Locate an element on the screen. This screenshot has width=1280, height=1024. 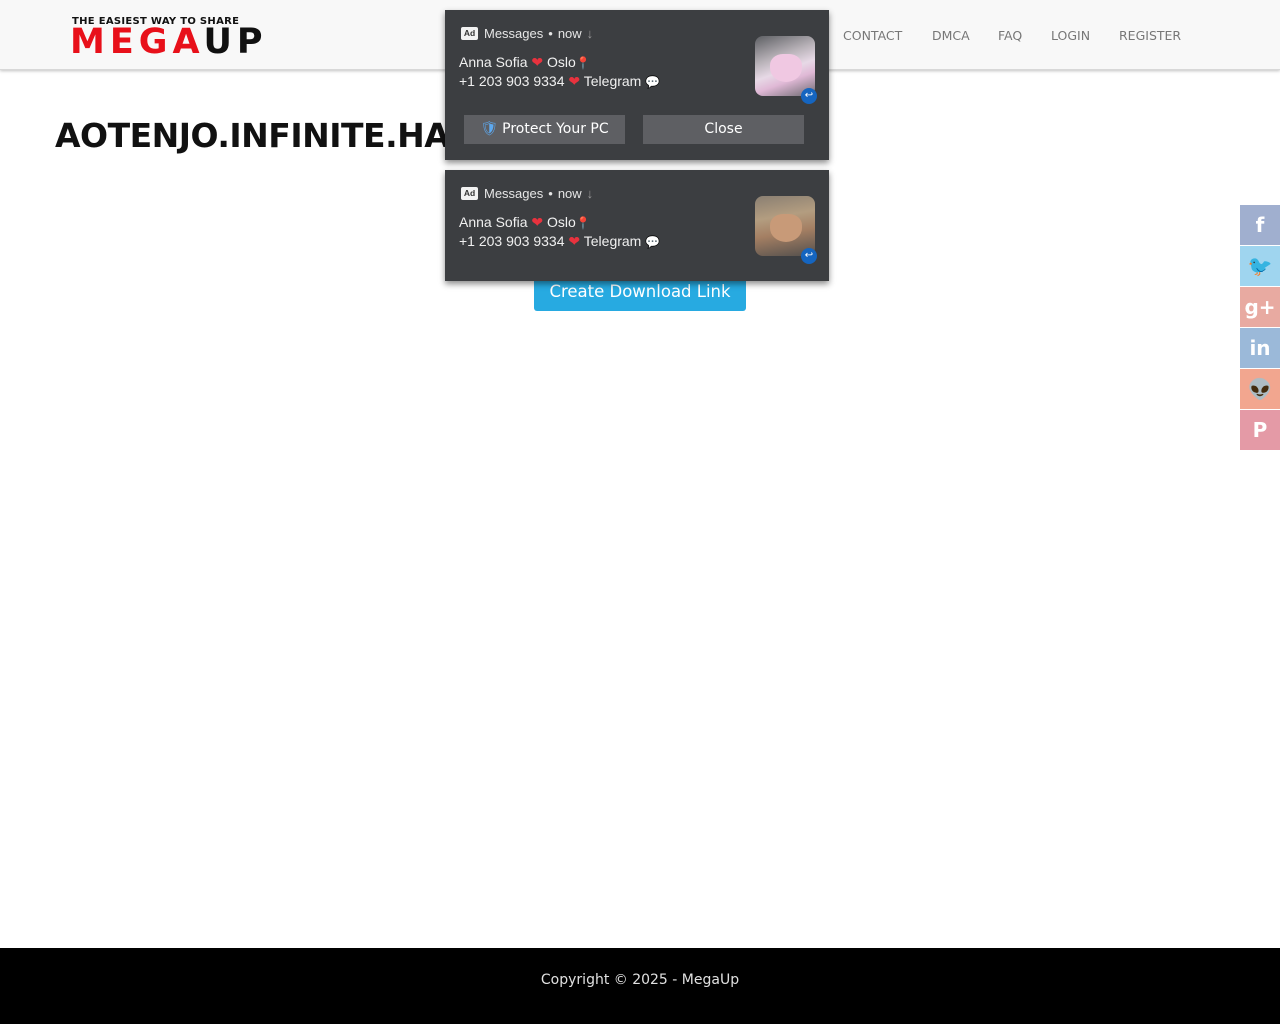
page-title: AOTENJO.INFINITE.HAN is located at coordinates (266, 135).